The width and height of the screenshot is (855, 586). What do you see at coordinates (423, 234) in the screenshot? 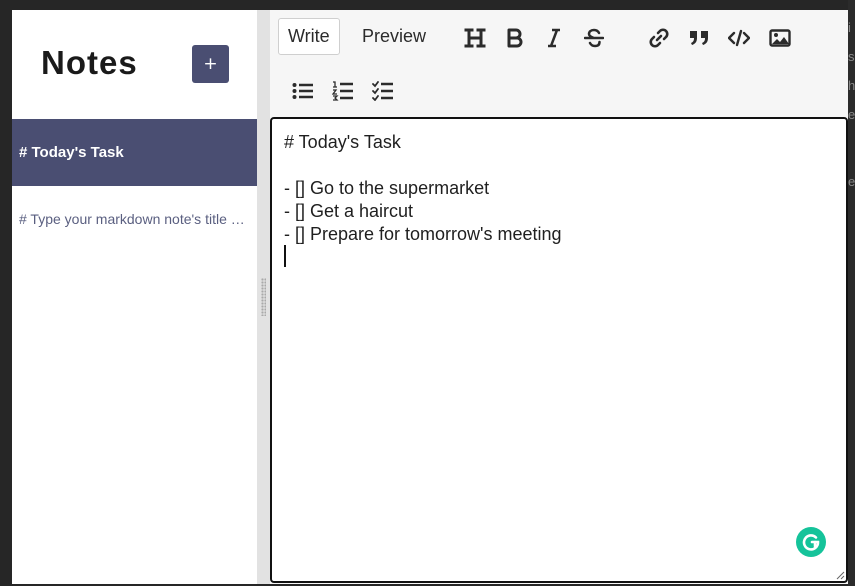
I see `editor-line: - [] Prepare for tomorrow's meeting` at bounding box center [423, 234].